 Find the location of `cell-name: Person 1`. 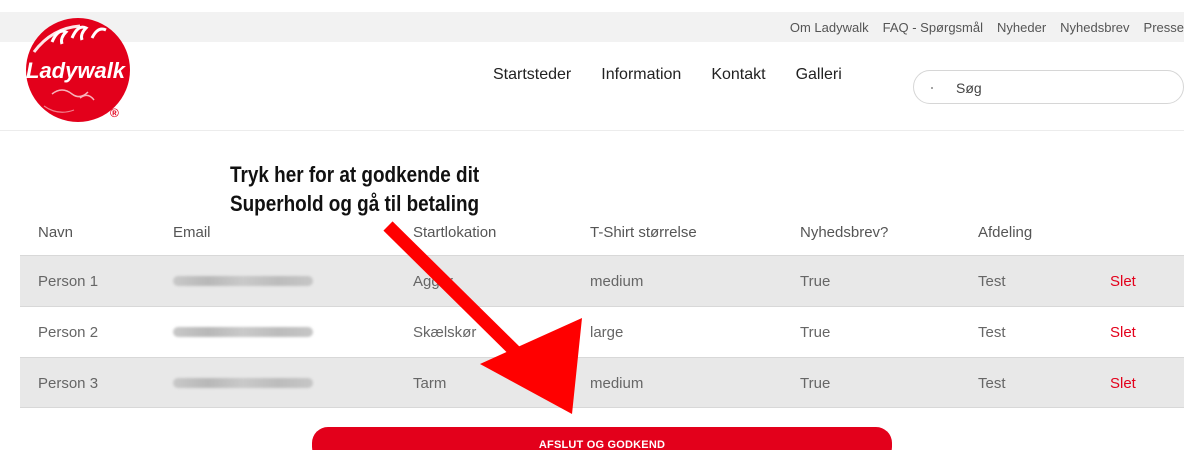

cell-name: Person 1 is located at coordinates (68, 281).